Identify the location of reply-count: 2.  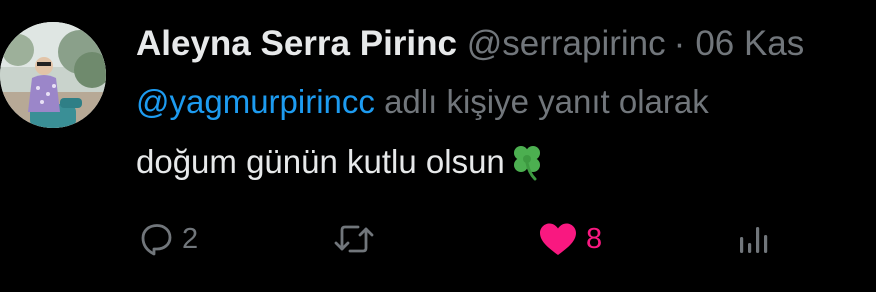
(190, 238).